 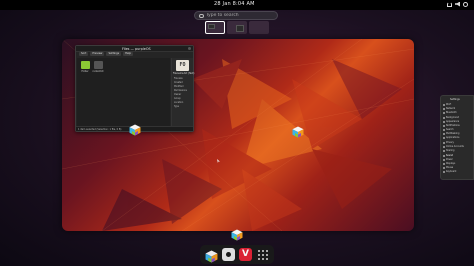 What do you see at coordinates (444, 155) in the screenshot?
I see `sound-icon` at bounding box center [444, 155].